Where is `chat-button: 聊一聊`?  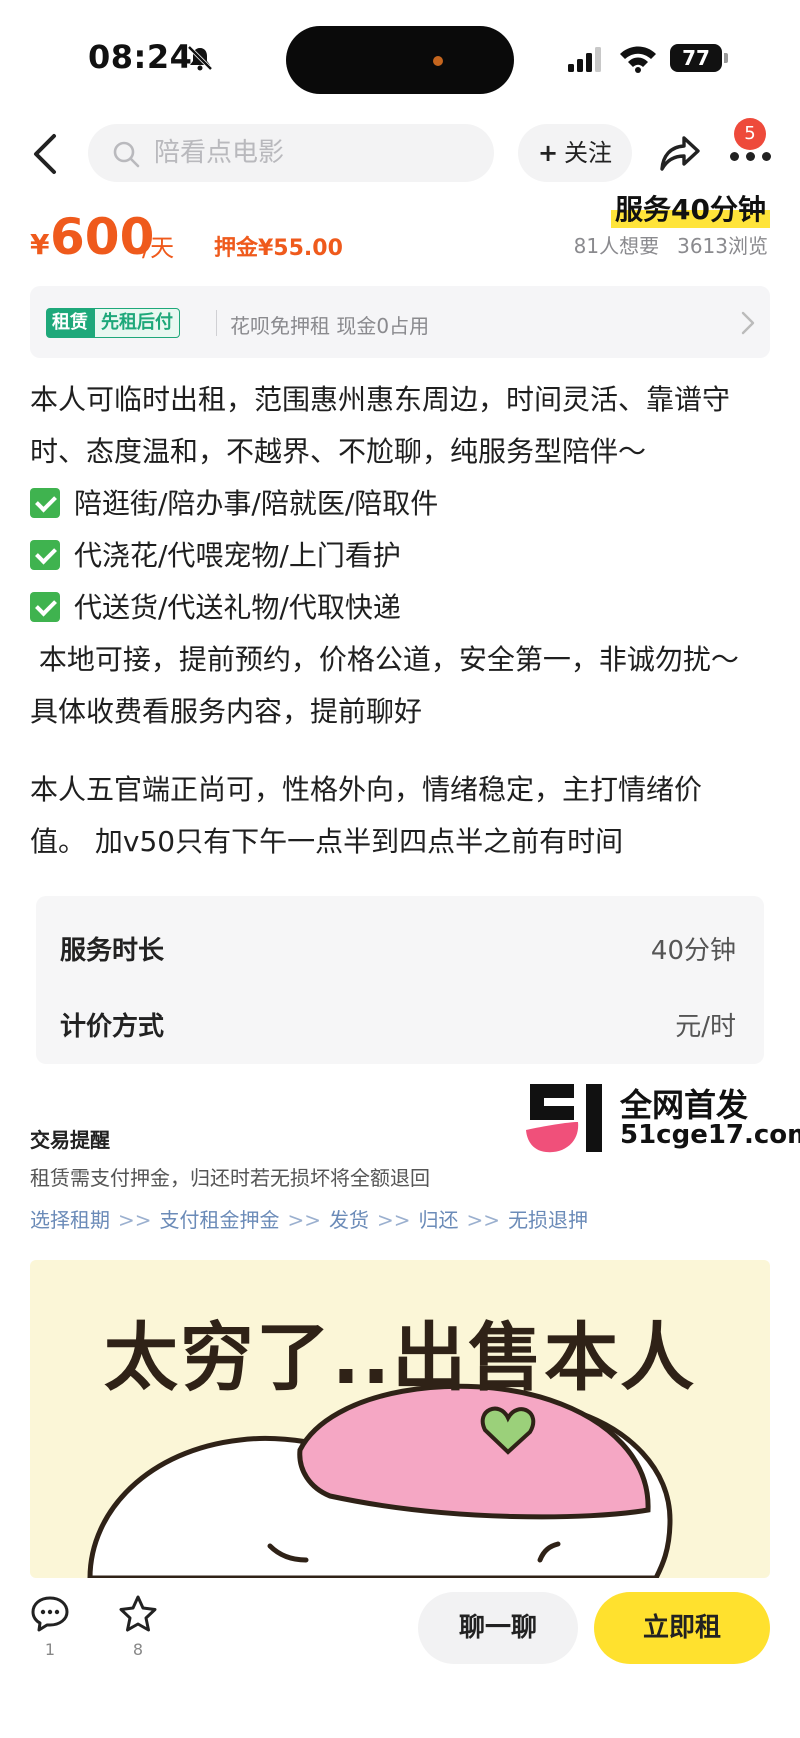 chat-button: 聊一聊 is located at coordinates (498, 1628).